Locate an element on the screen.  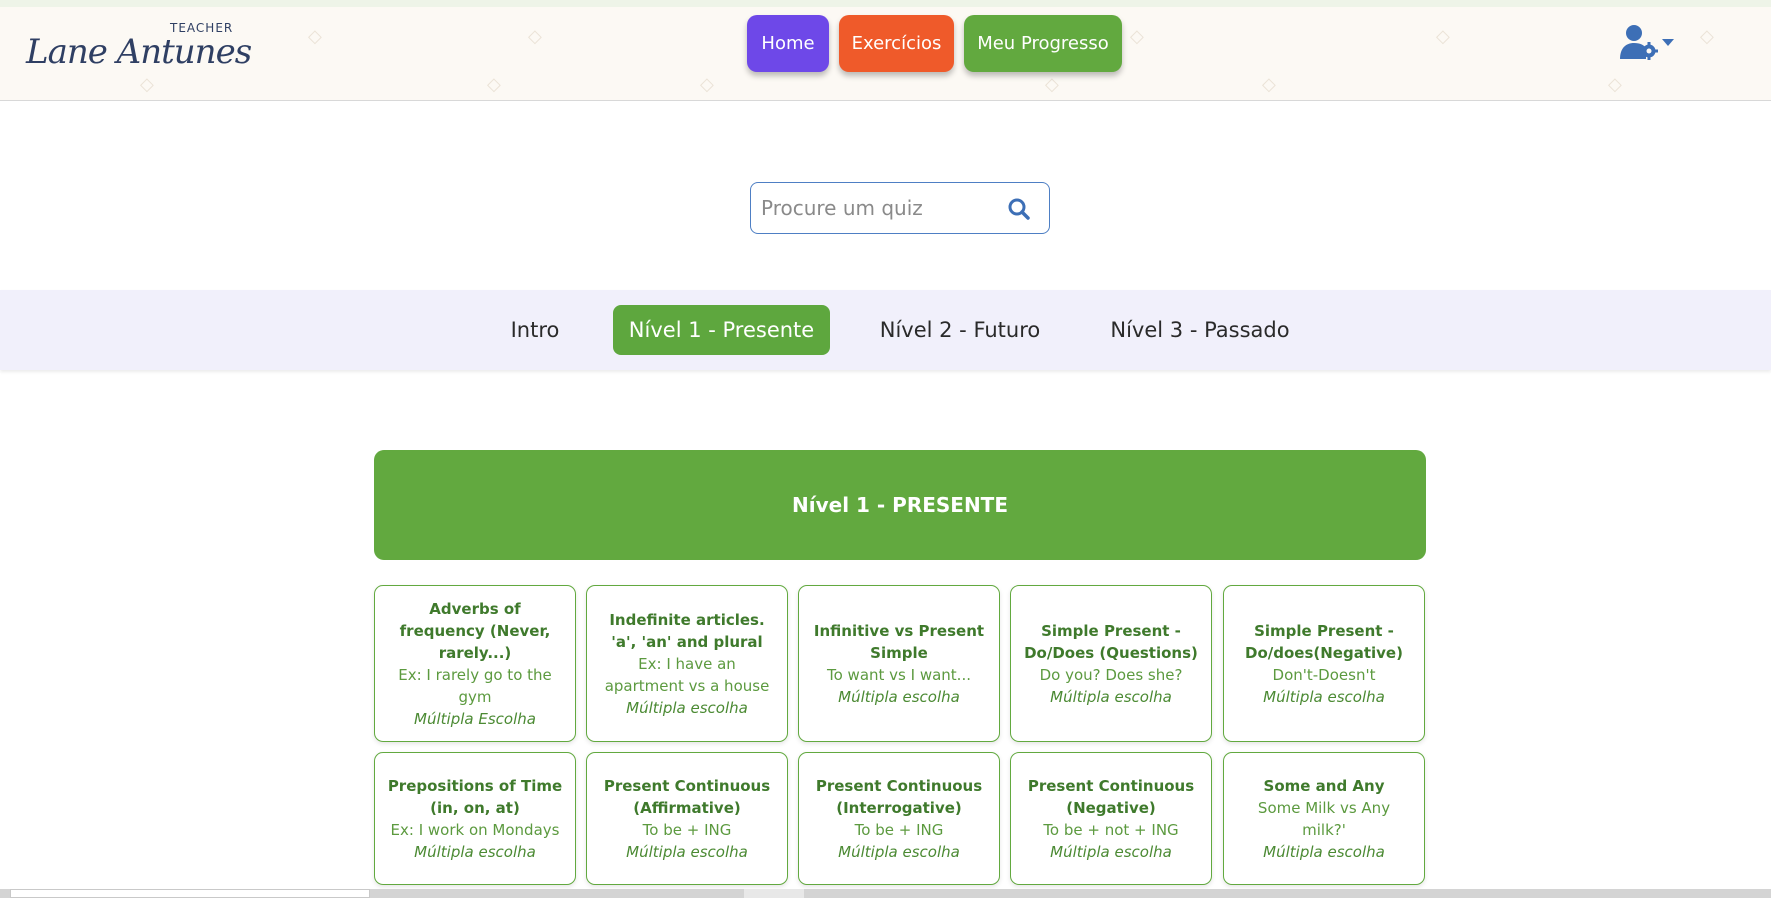
horizontal-scrollbar is located at coordinates (885, 893).